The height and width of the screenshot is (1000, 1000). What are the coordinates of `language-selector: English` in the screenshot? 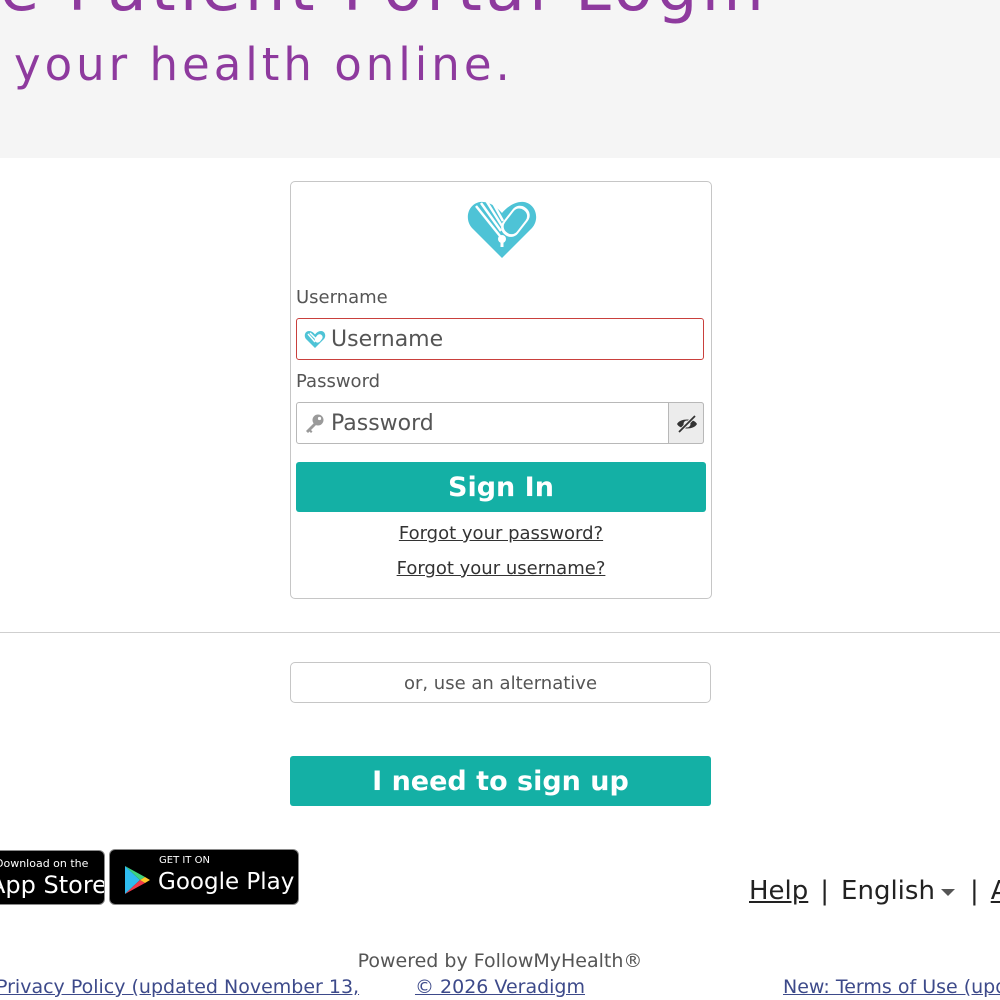 It's located at (899, 891).